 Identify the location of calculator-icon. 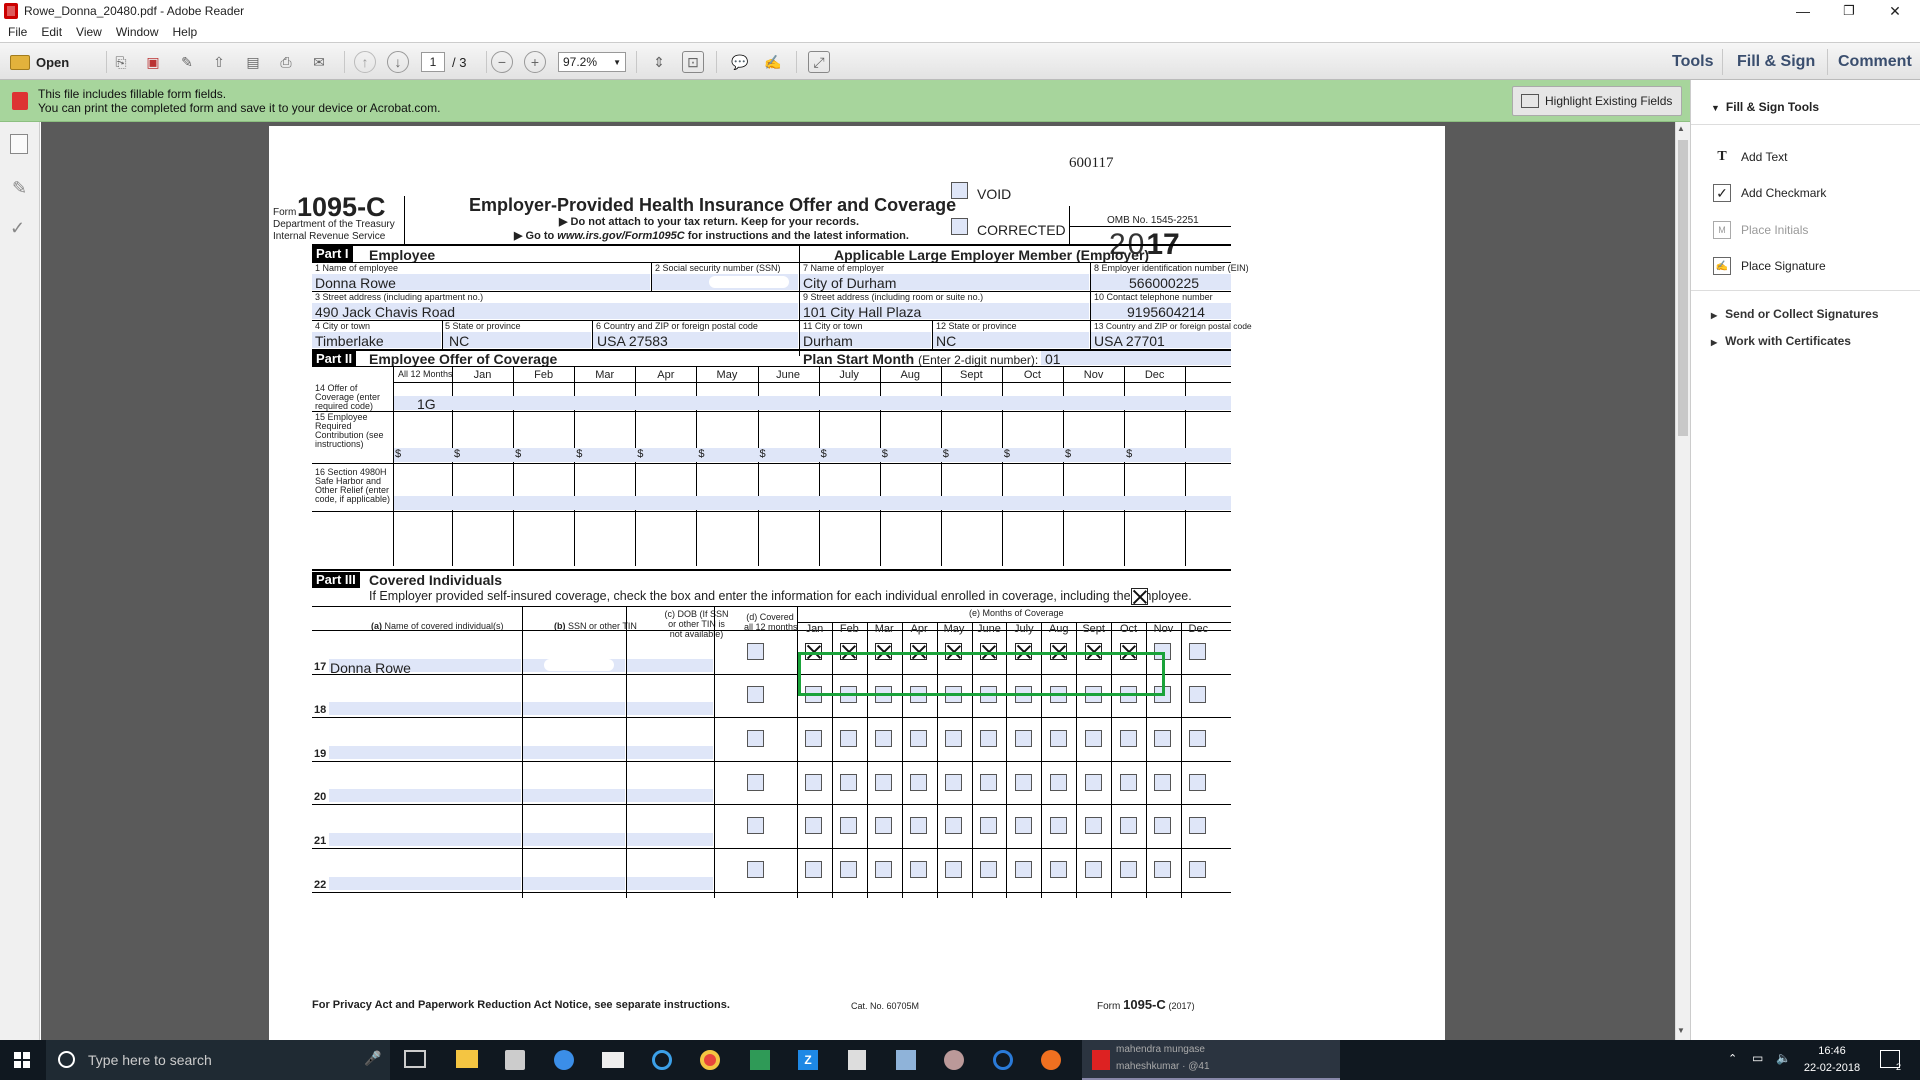
(857, 1060).